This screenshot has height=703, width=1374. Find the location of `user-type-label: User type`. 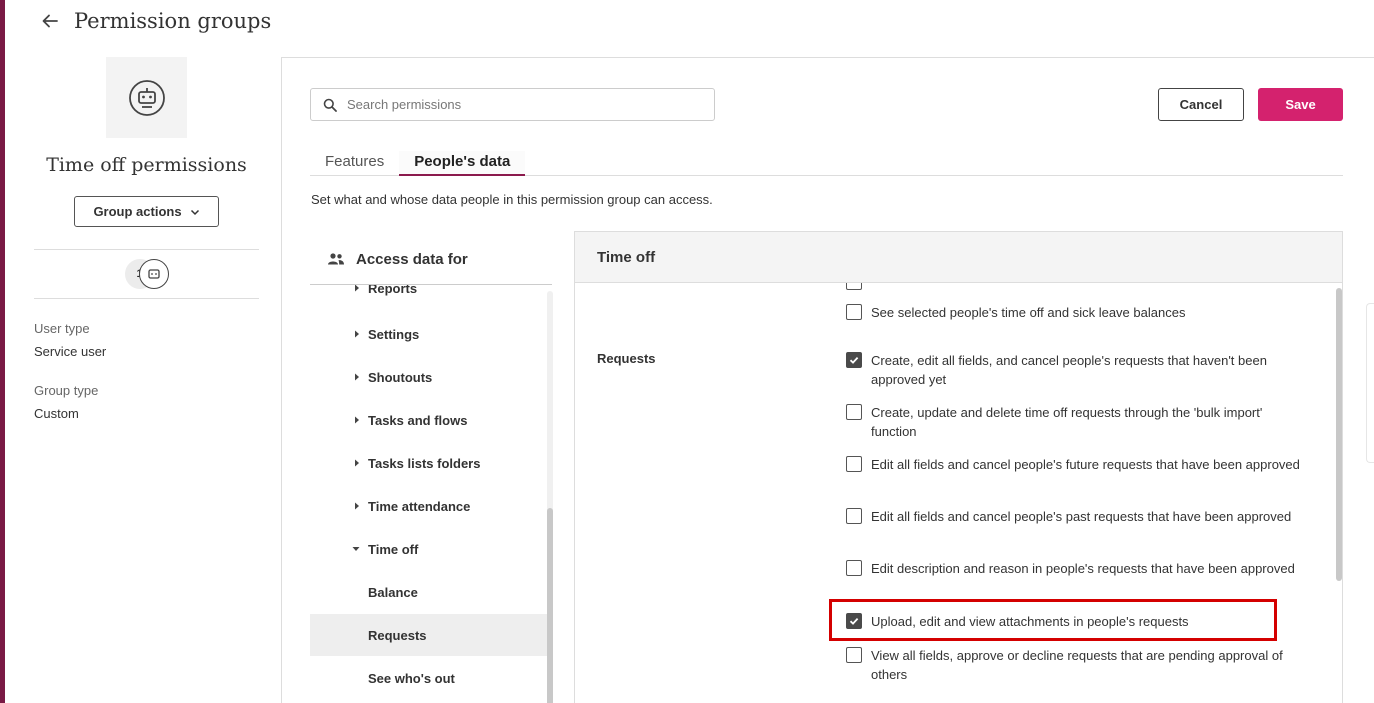

user-type-label: User type is located at coordinates (62, 328).